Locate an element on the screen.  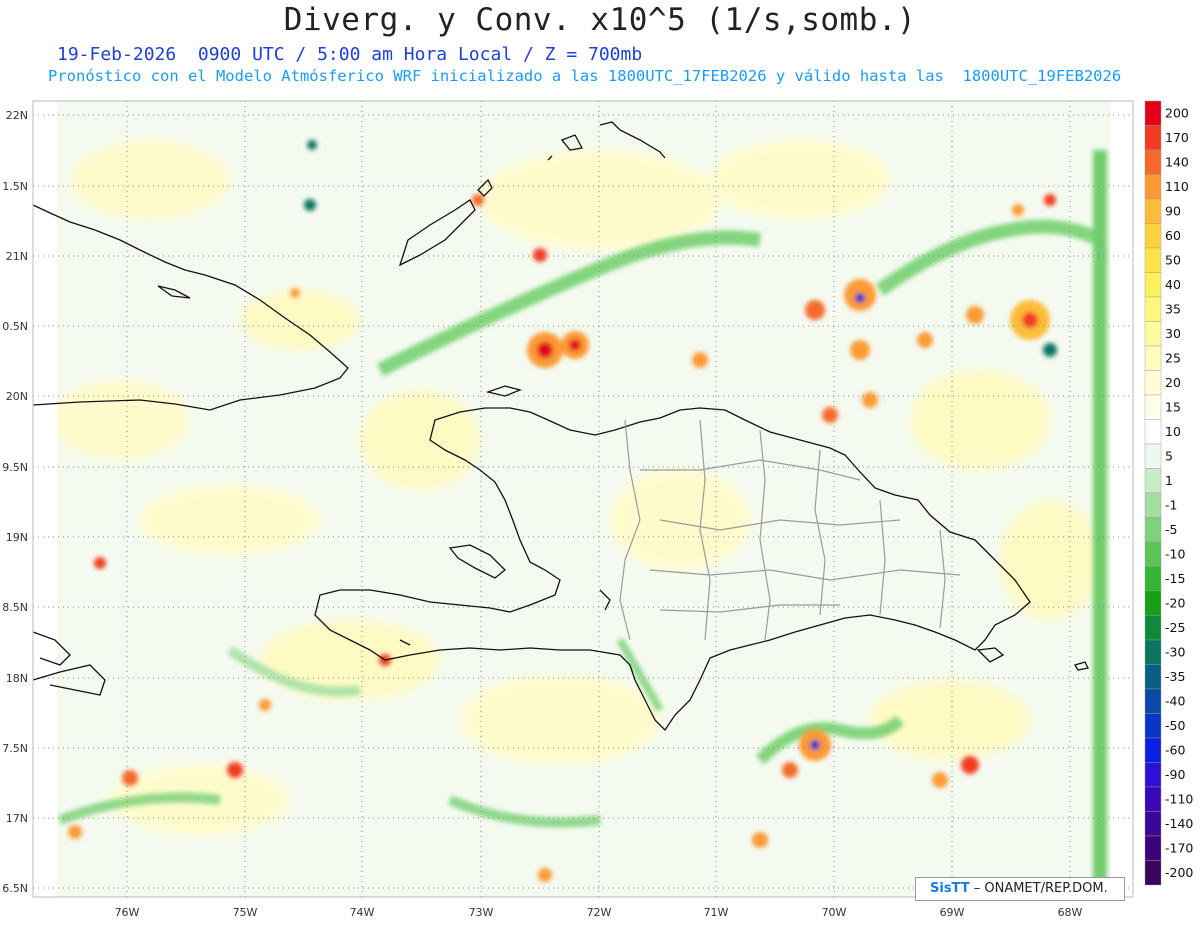
colorbar-label: -40 is located at coordinates (1175, 701).